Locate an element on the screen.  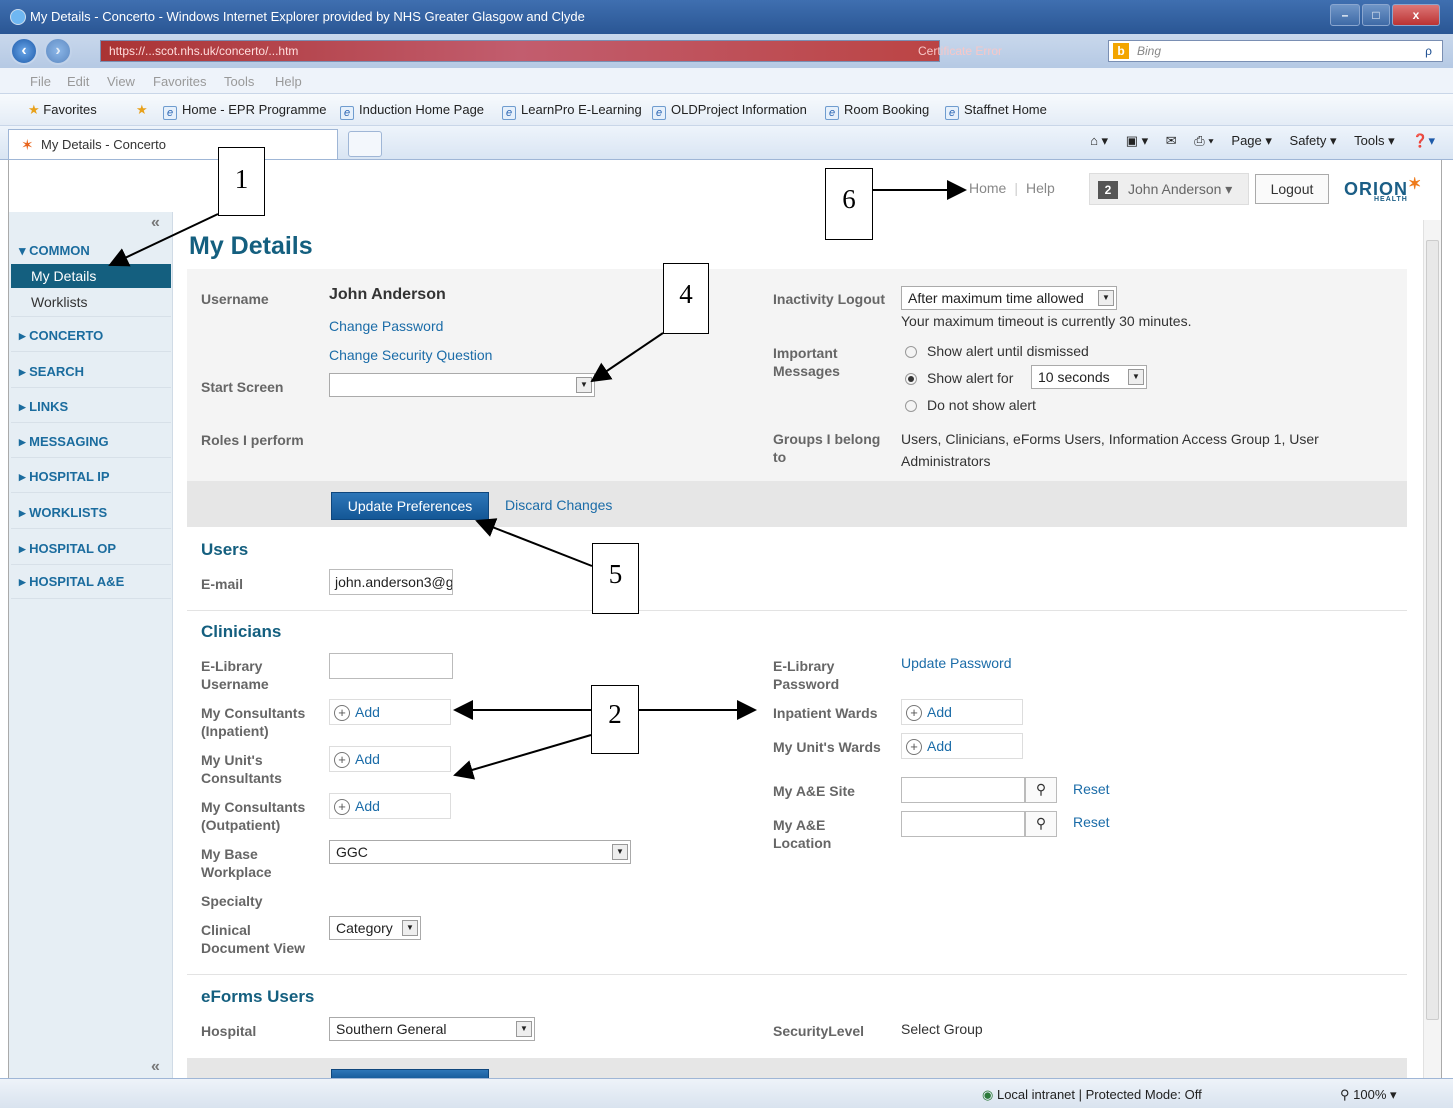
sidebar-section-messaging: ▸ MESSAGING is located at coordinates (64, 442).